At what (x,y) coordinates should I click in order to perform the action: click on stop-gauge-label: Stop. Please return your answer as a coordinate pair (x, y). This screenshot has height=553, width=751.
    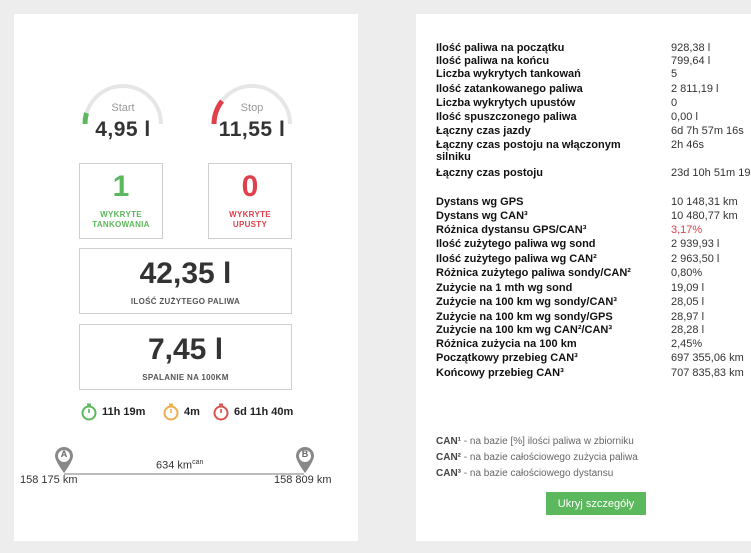
    Looking at the image, I should click on (252, 108).